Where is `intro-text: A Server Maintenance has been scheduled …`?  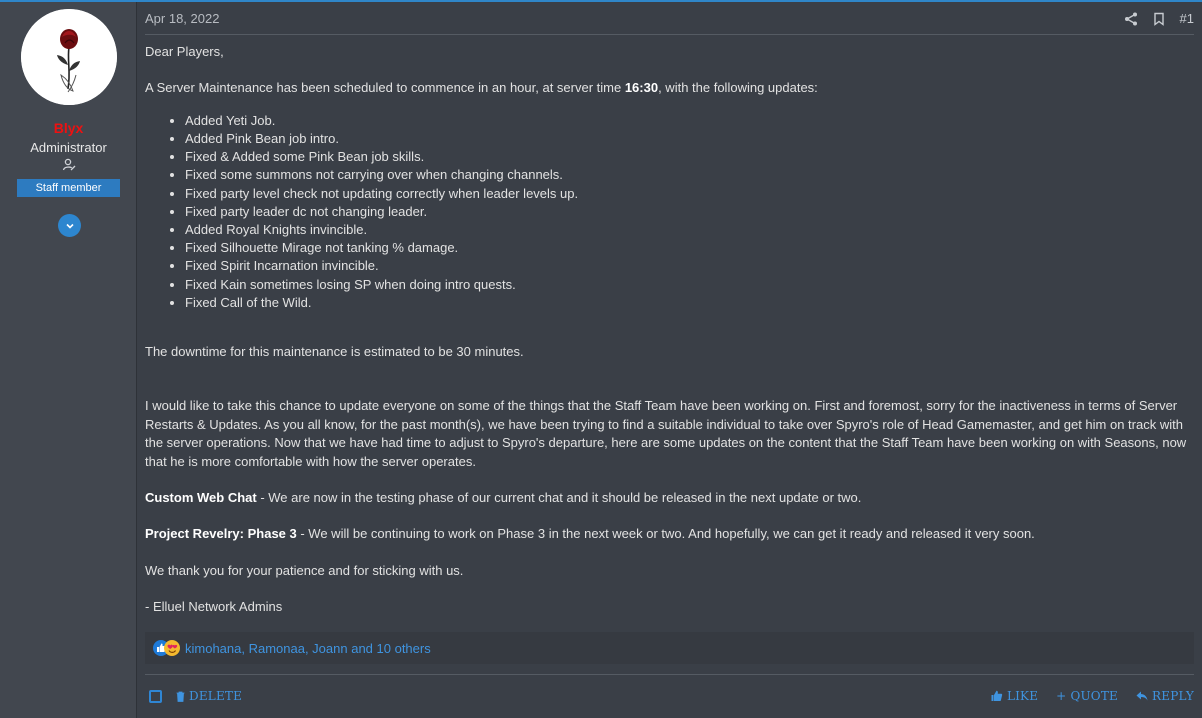
intro-text: A Server Maintenance has been scheduled … is located at coordinates (385, 88).